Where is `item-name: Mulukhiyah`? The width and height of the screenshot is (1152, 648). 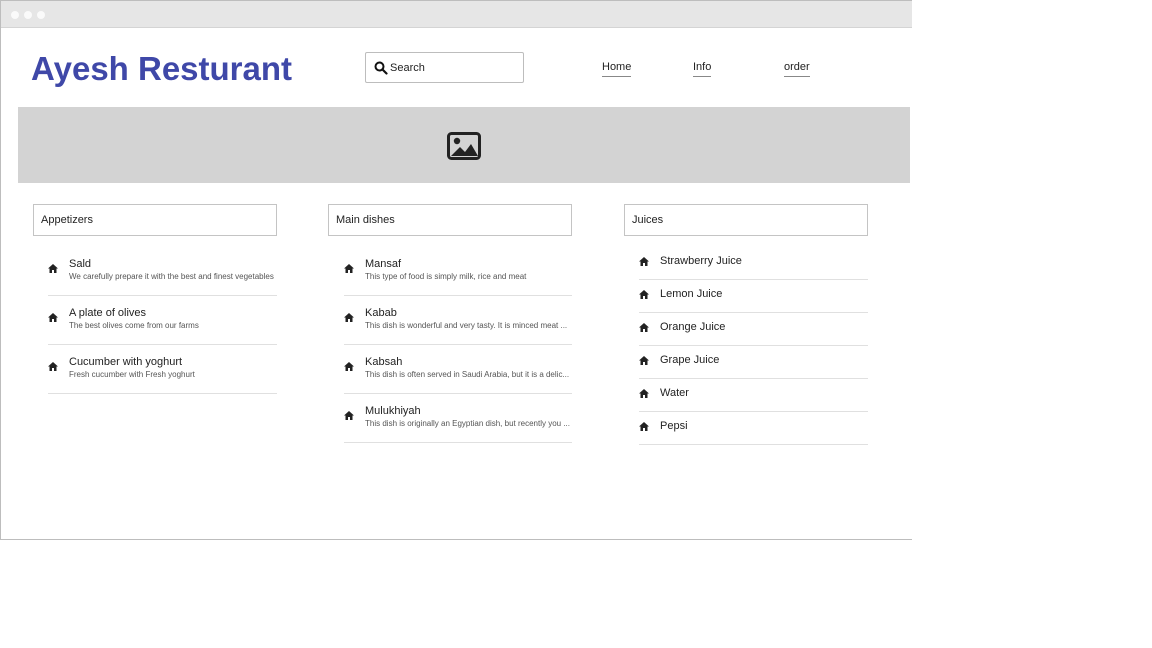 item-name: Mulukhiyah is located at coordinates (393, 411).